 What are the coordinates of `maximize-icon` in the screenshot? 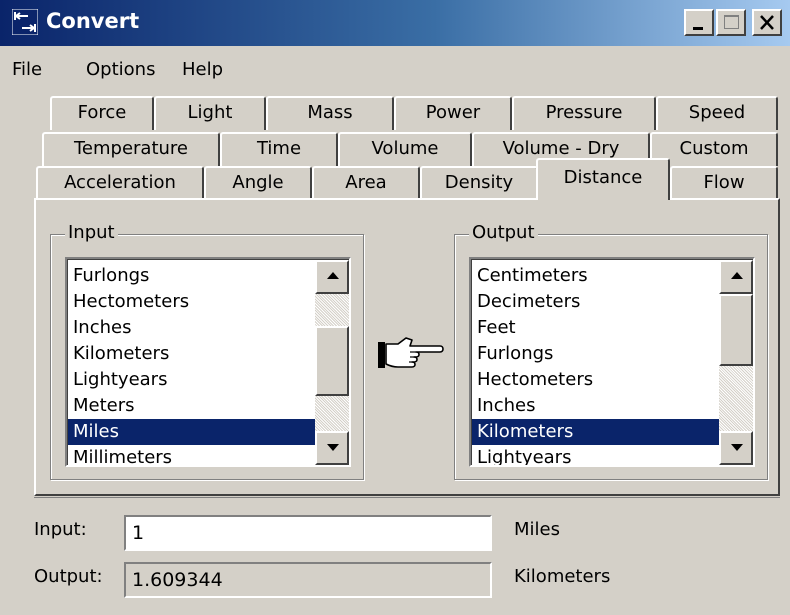 It's located at (731, 22).